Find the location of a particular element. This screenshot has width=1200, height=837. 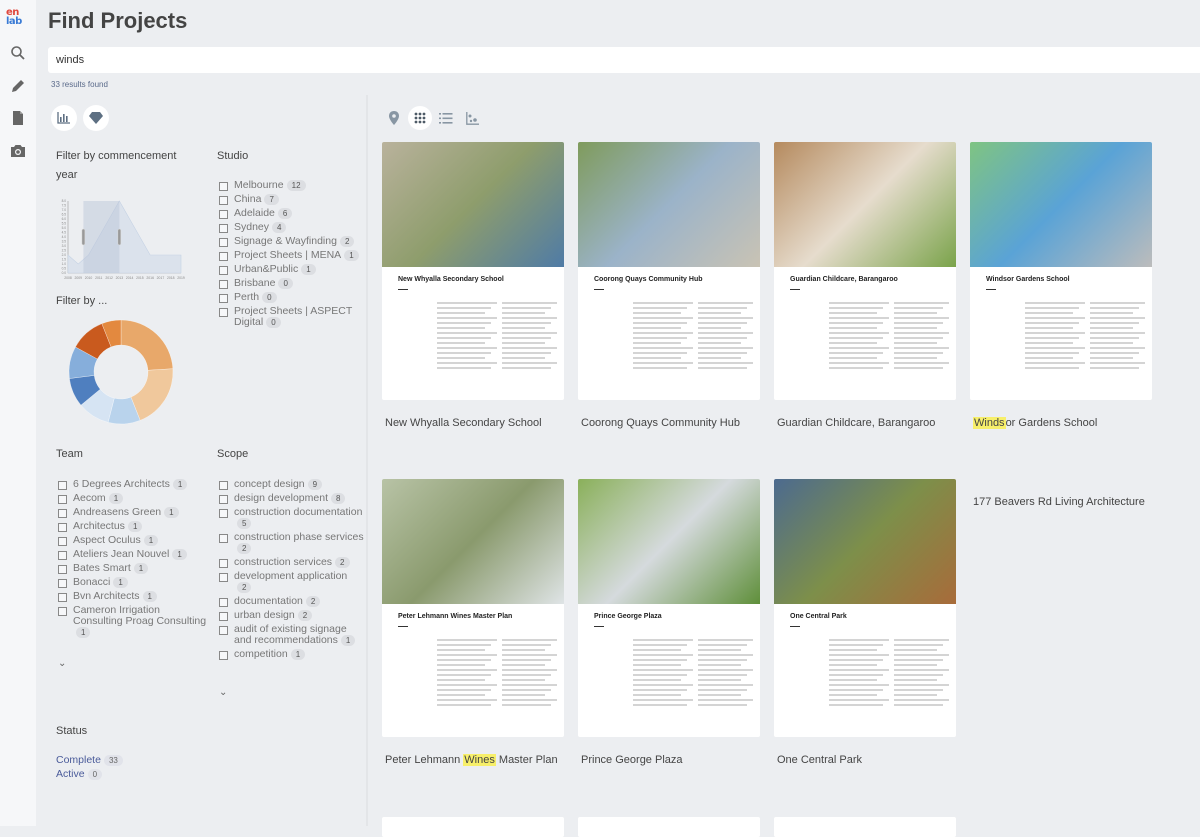

search-icon is located at coordinates (18, 53).